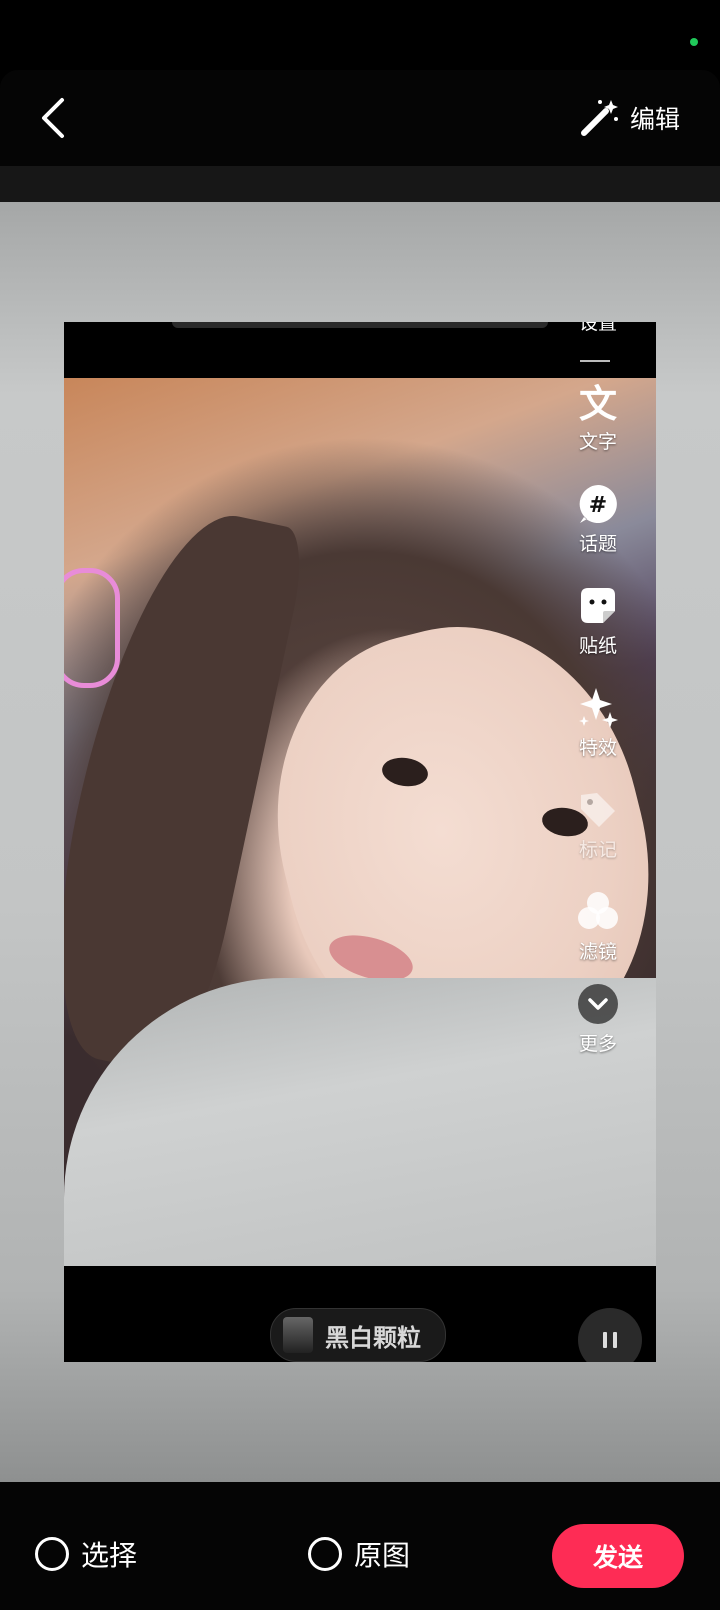 This screenshot has width=720, height=1610. What do you see at coordinates (618, 1556) in the screenshot?
I see `send-button: 发送` at bounding box center [618, 1556].